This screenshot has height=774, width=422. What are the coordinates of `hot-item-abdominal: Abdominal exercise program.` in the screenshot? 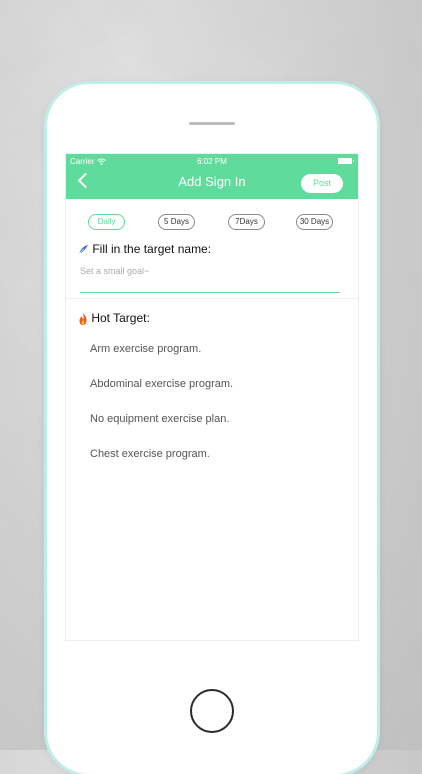 It's located at (161, 384).